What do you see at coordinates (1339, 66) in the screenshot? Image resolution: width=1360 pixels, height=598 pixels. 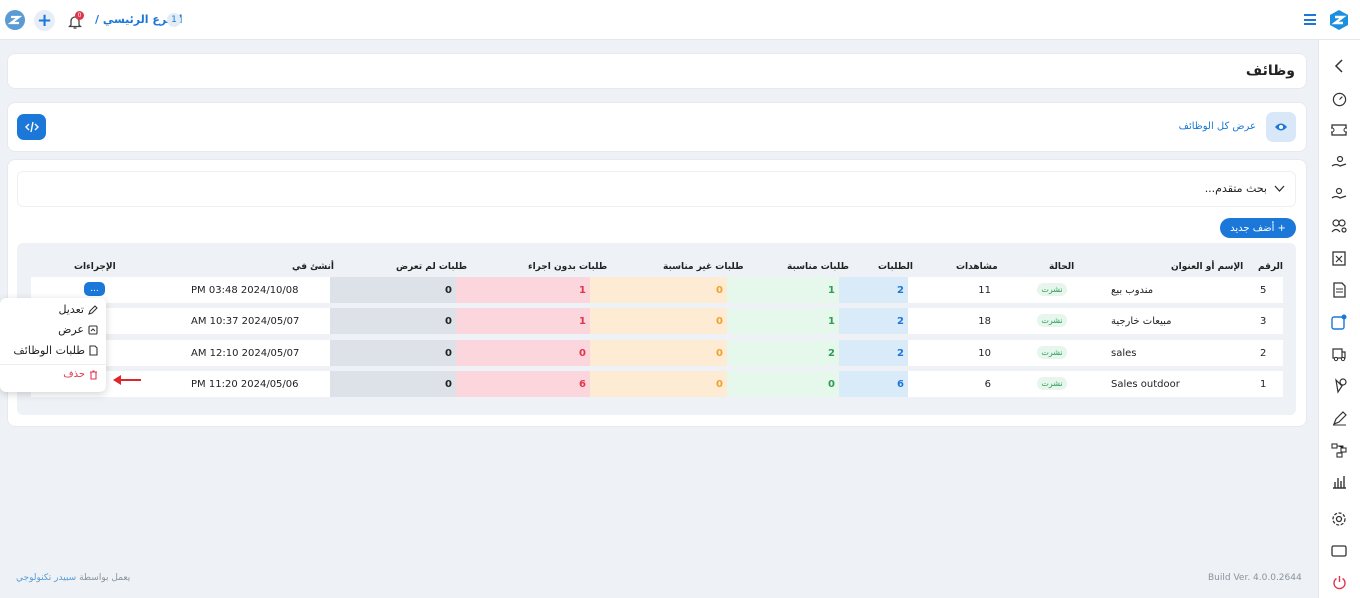 I see `collapse-chevron-icon` at bounding box center [1339, 66].